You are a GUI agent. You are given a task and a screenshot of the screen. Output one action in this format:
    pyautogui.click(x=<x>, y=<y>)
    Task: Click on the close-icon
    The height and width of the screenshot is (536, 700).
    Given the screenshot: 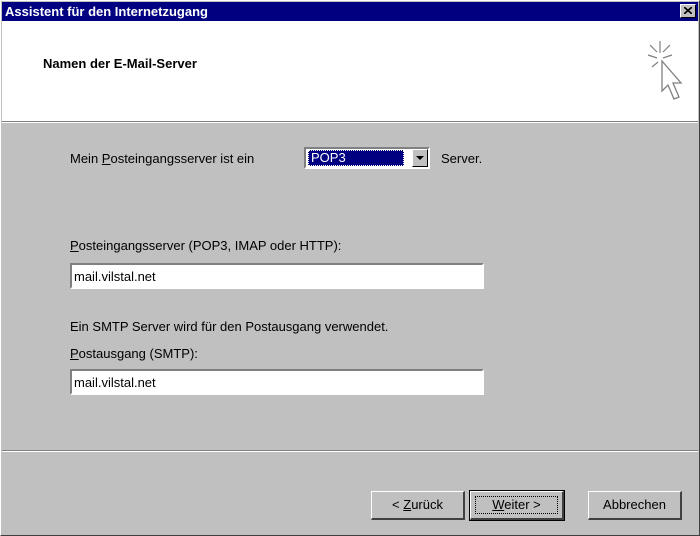 What is the action you would take?
    pyautogui.click(x=688, y=10)
    